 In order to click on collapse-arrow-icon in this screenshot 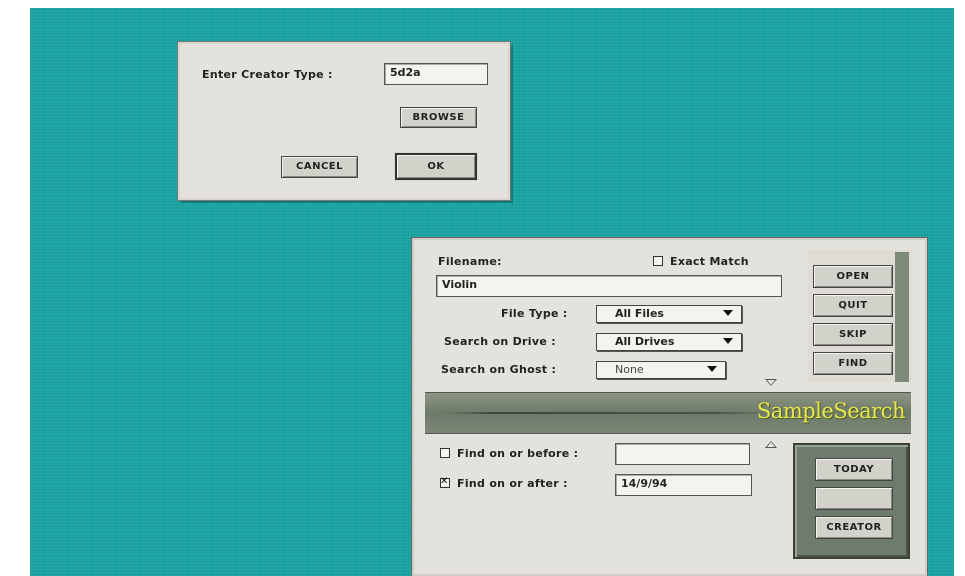, I will do `click(771, 382)`.